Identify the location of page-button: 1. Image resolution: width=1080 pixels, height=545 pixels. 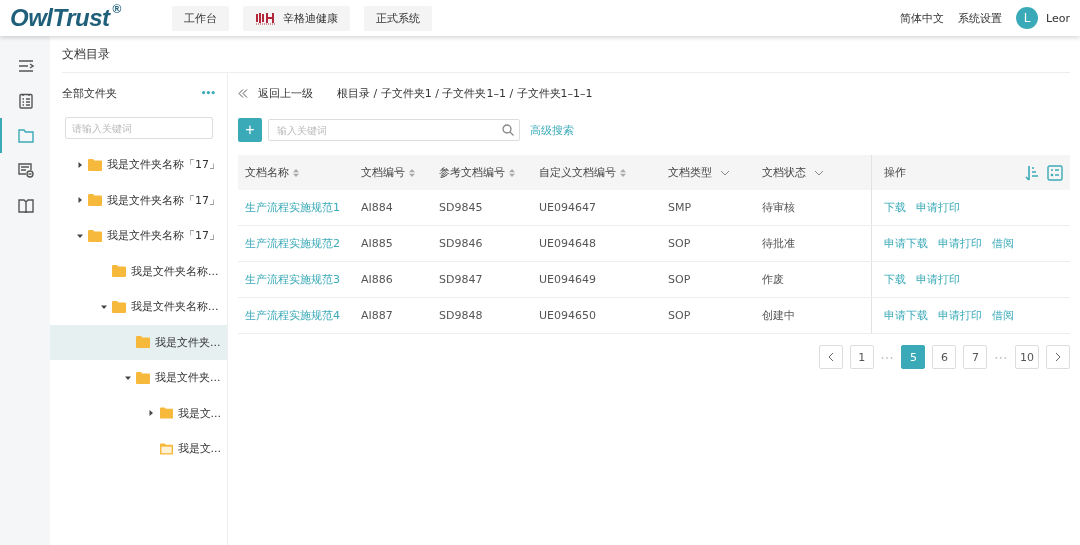
(861, 357).